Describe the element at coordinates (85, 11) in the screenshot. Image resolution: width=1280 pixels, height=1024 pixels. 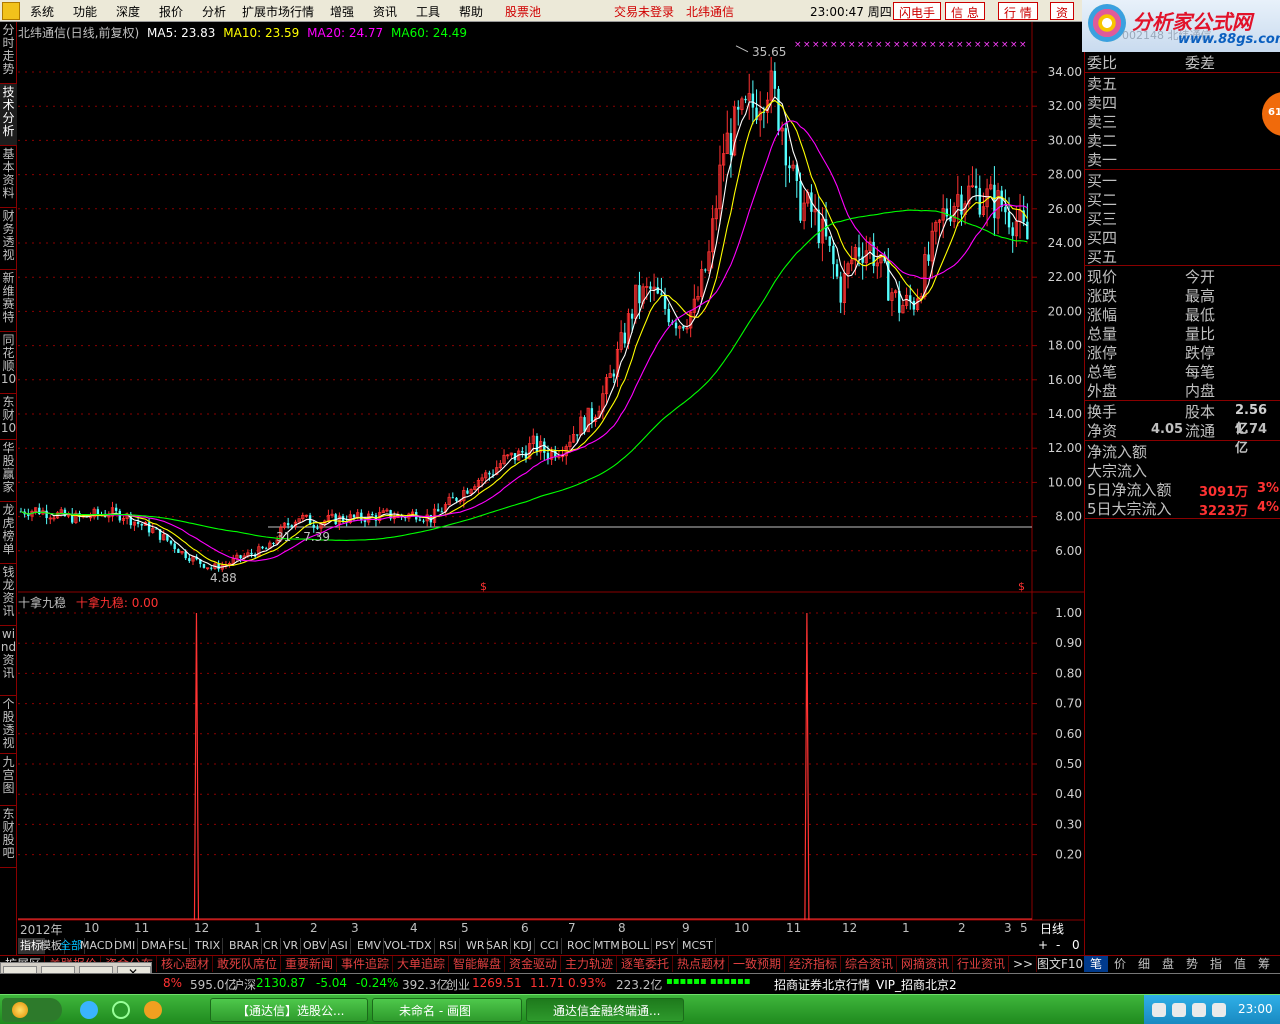
I see `menu-item-function: 功能` at that location.